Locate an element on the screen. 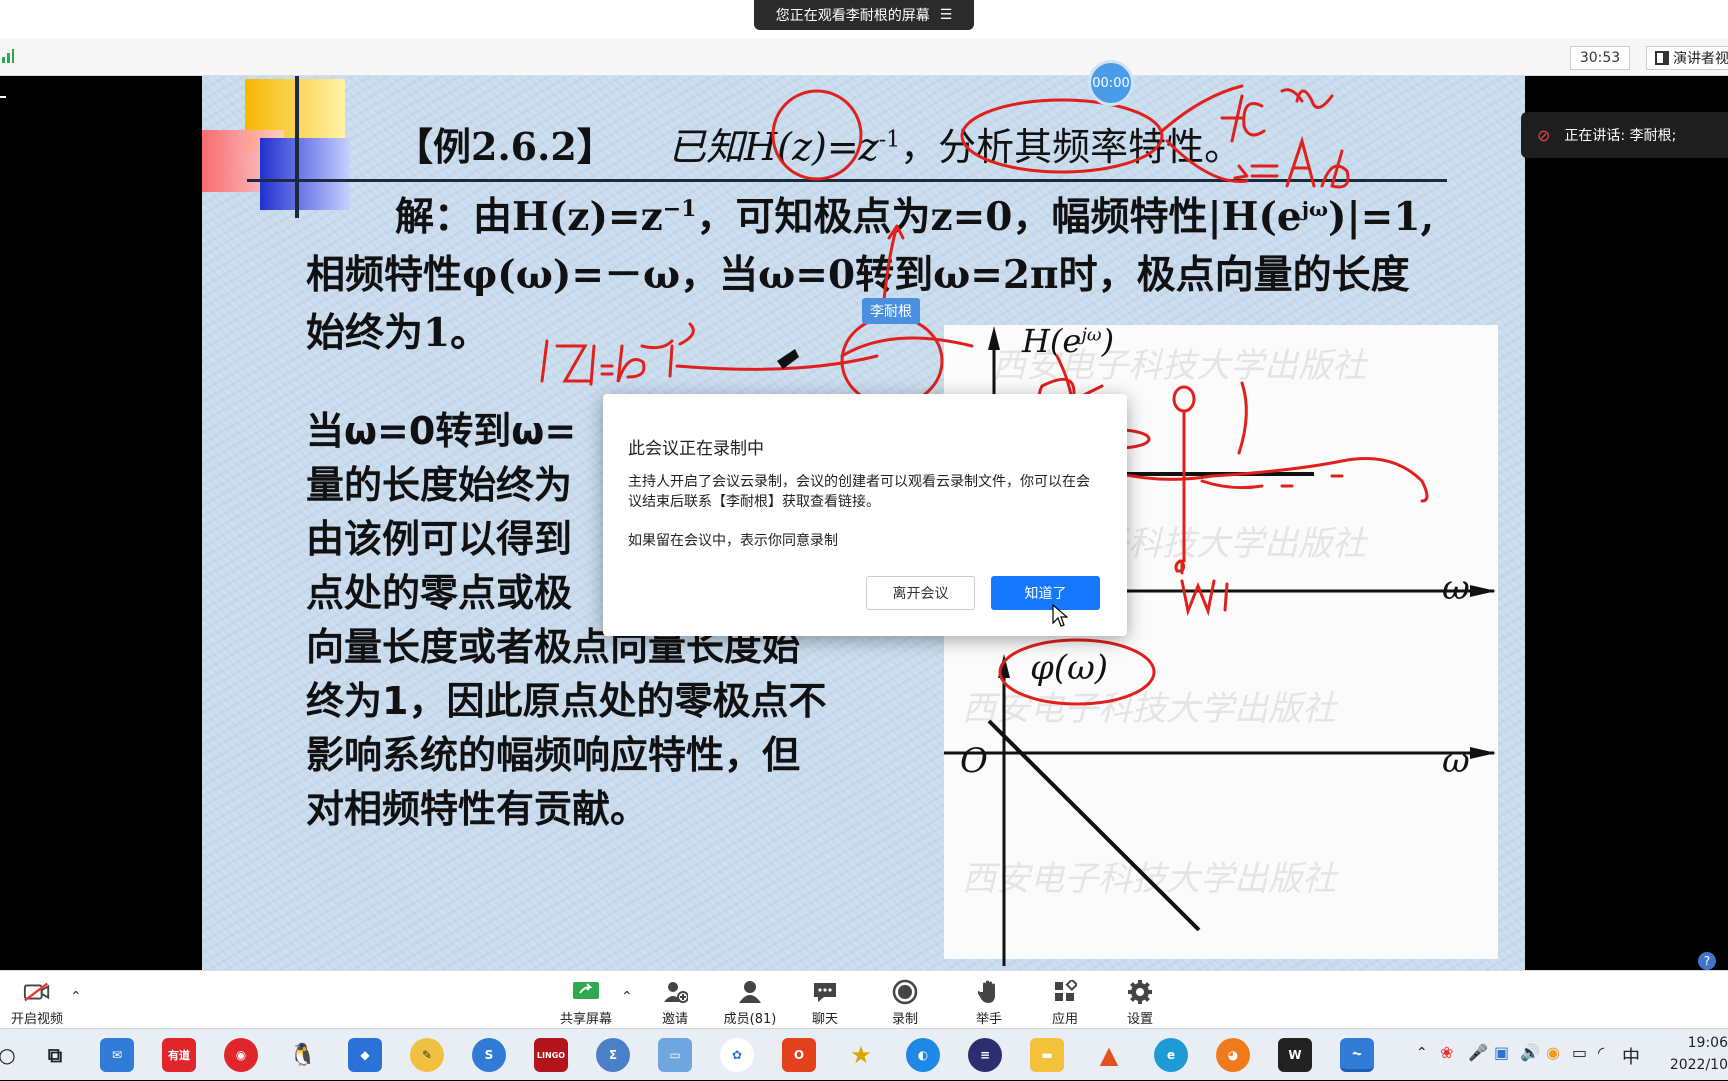 This screenshot has width=1728, height=1081. tray-orange-icon: ◉ is located at coordinates (1553, 1052).